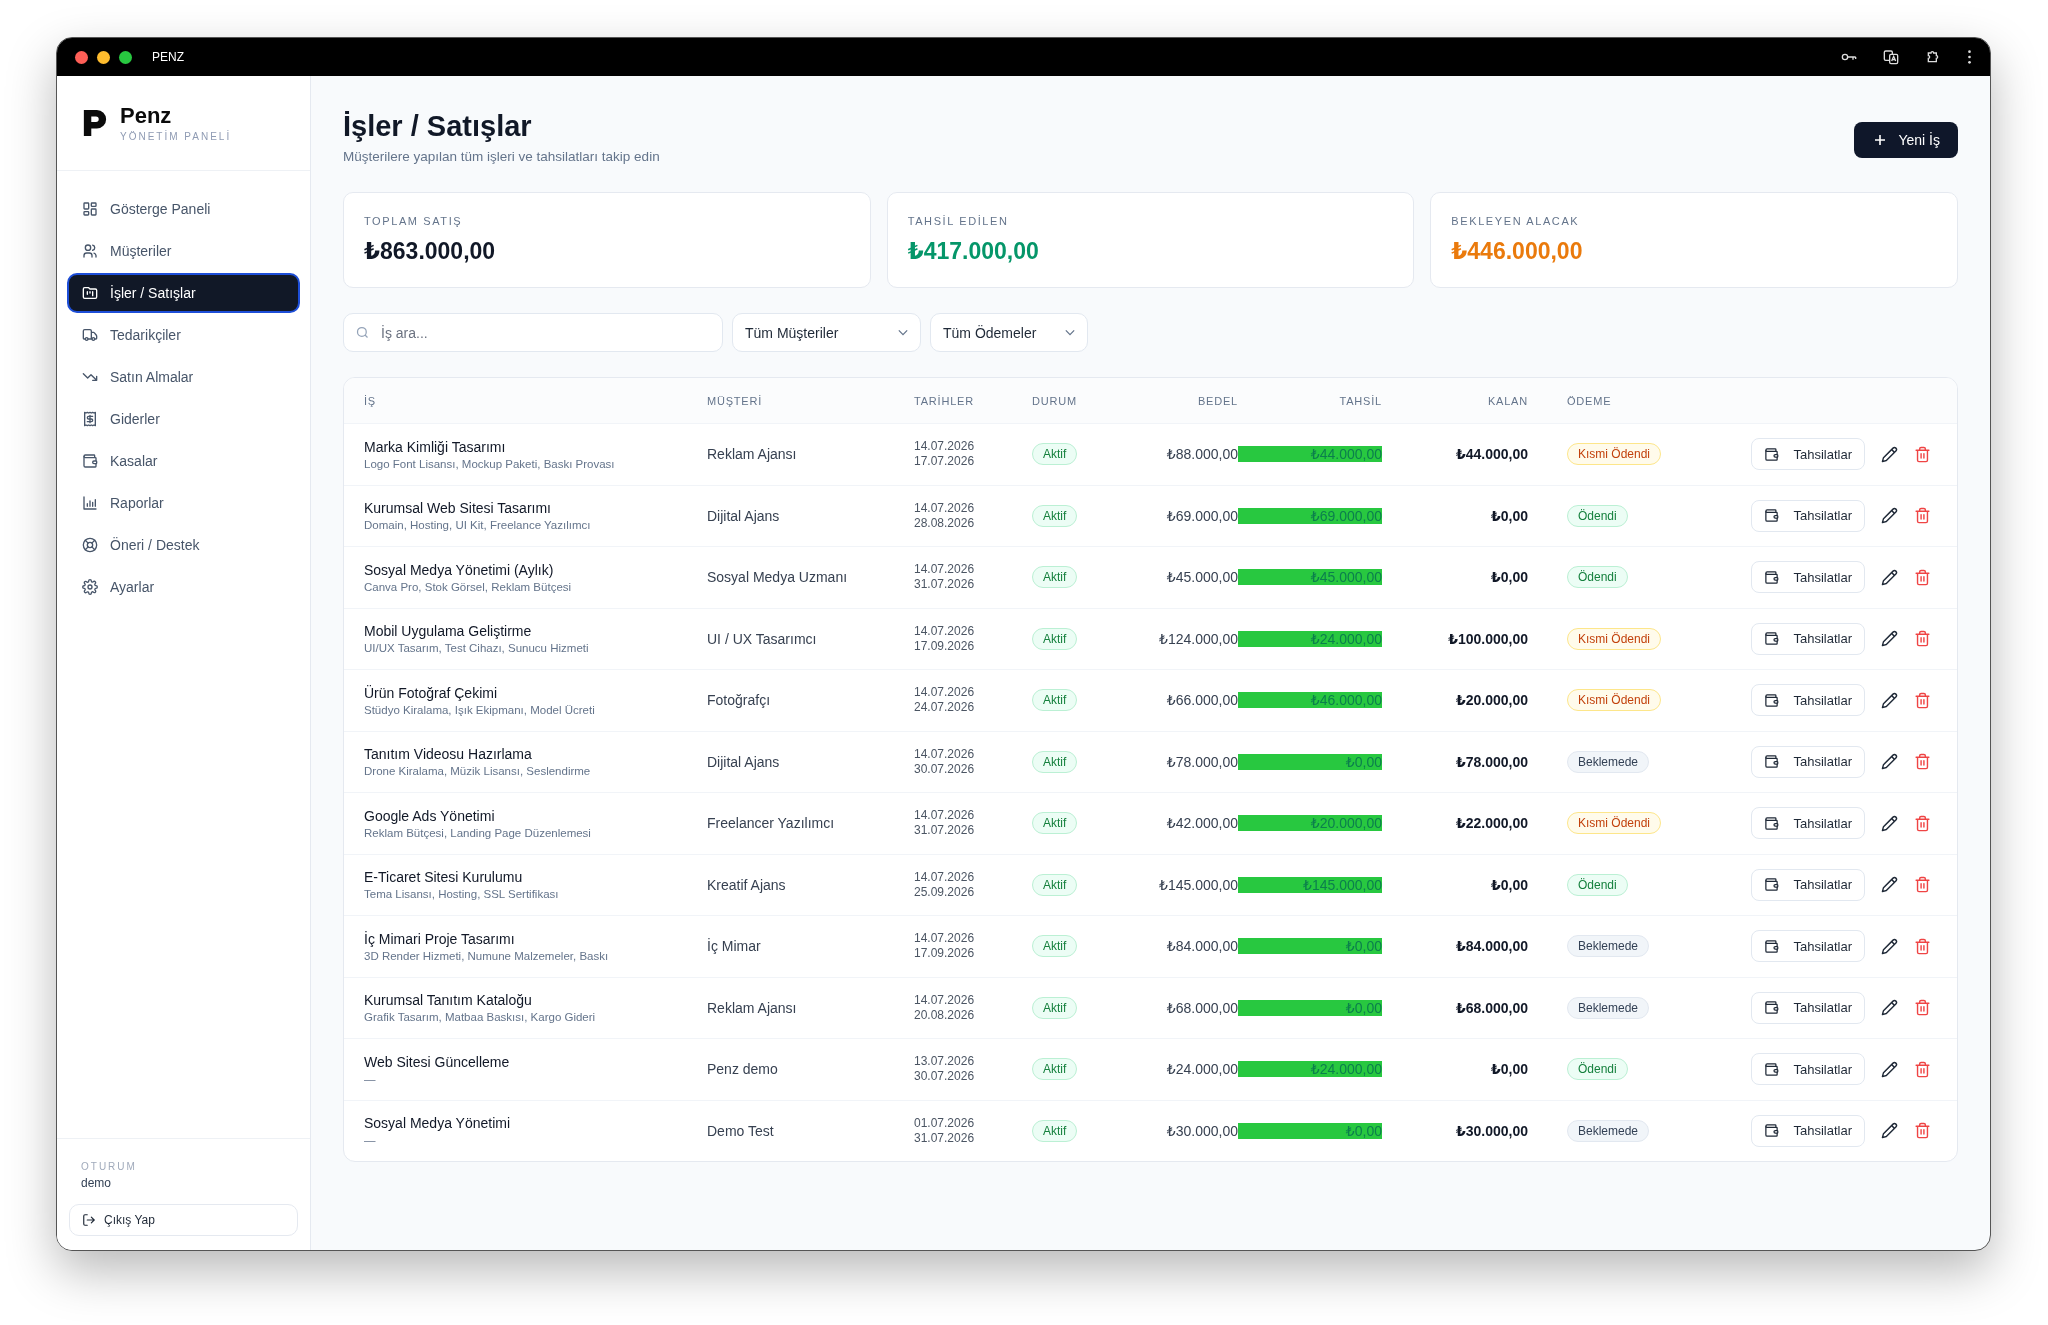  What do you see at coordinates (431, 692) in the screenshot?
I see `job-title: Ürün Fotoğraf Çekimi` at bounding box center [431, 692].